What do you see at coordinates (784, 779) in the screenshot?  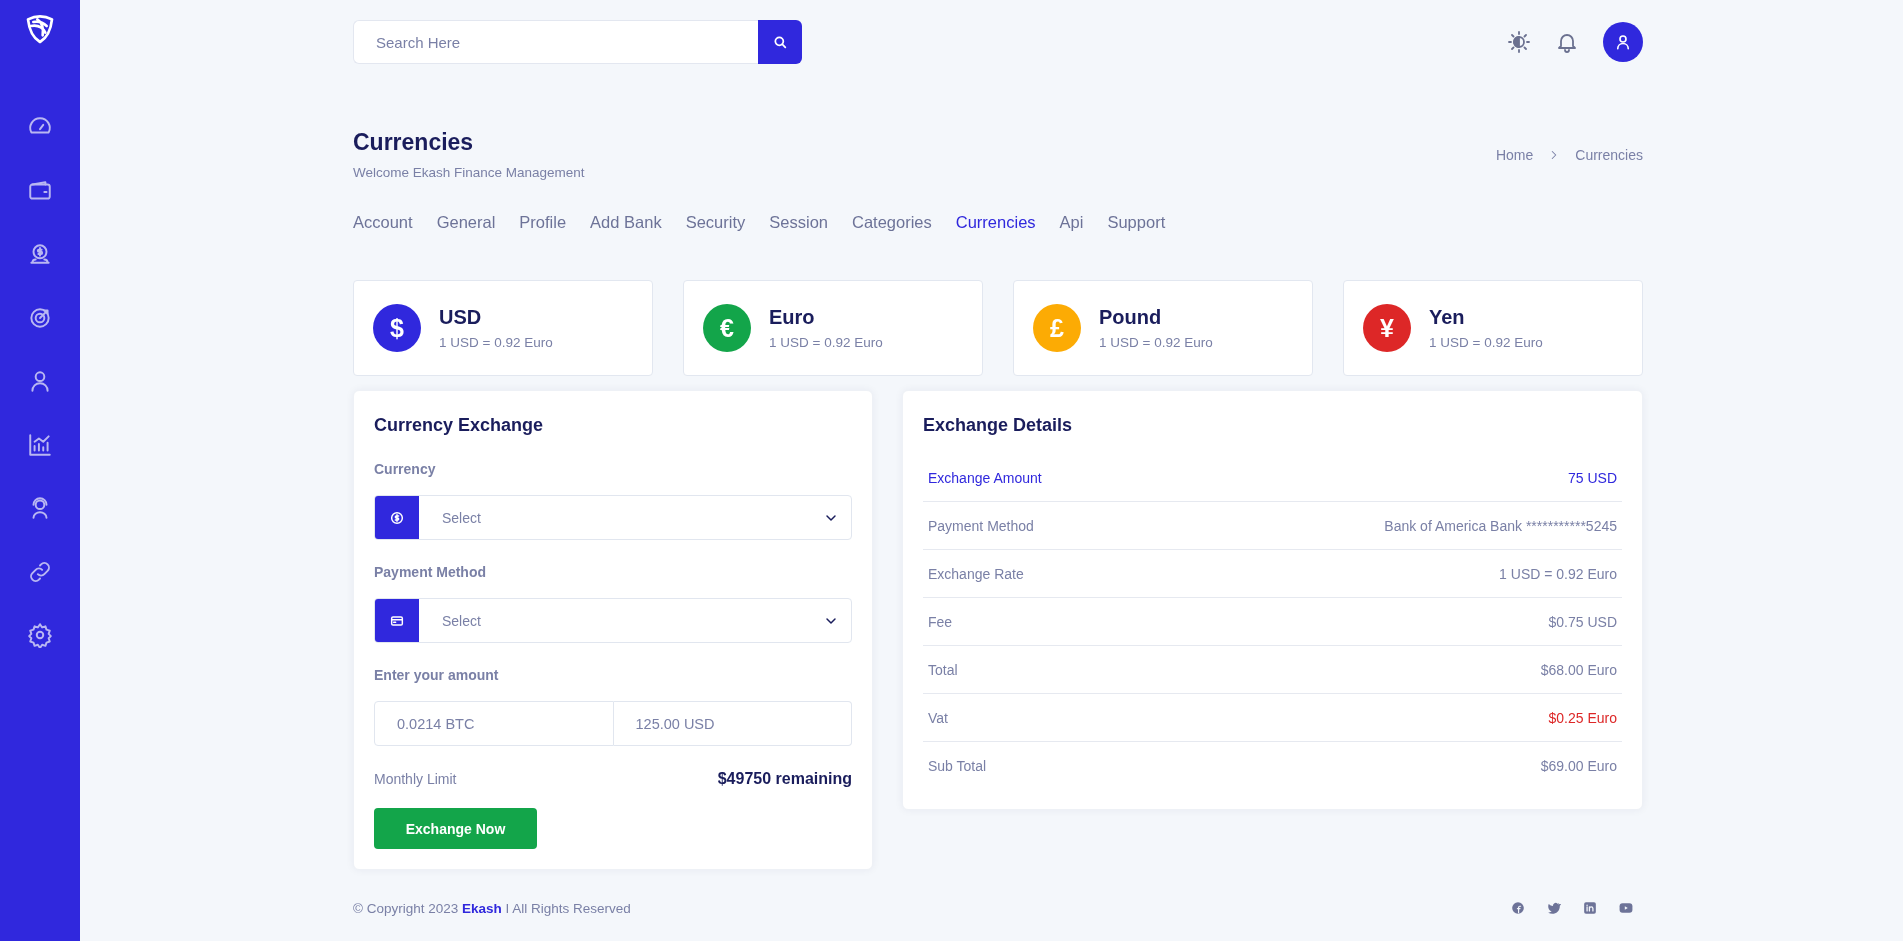 I see `limit-value: $49750 remaining` at bounding box center [784, 779].